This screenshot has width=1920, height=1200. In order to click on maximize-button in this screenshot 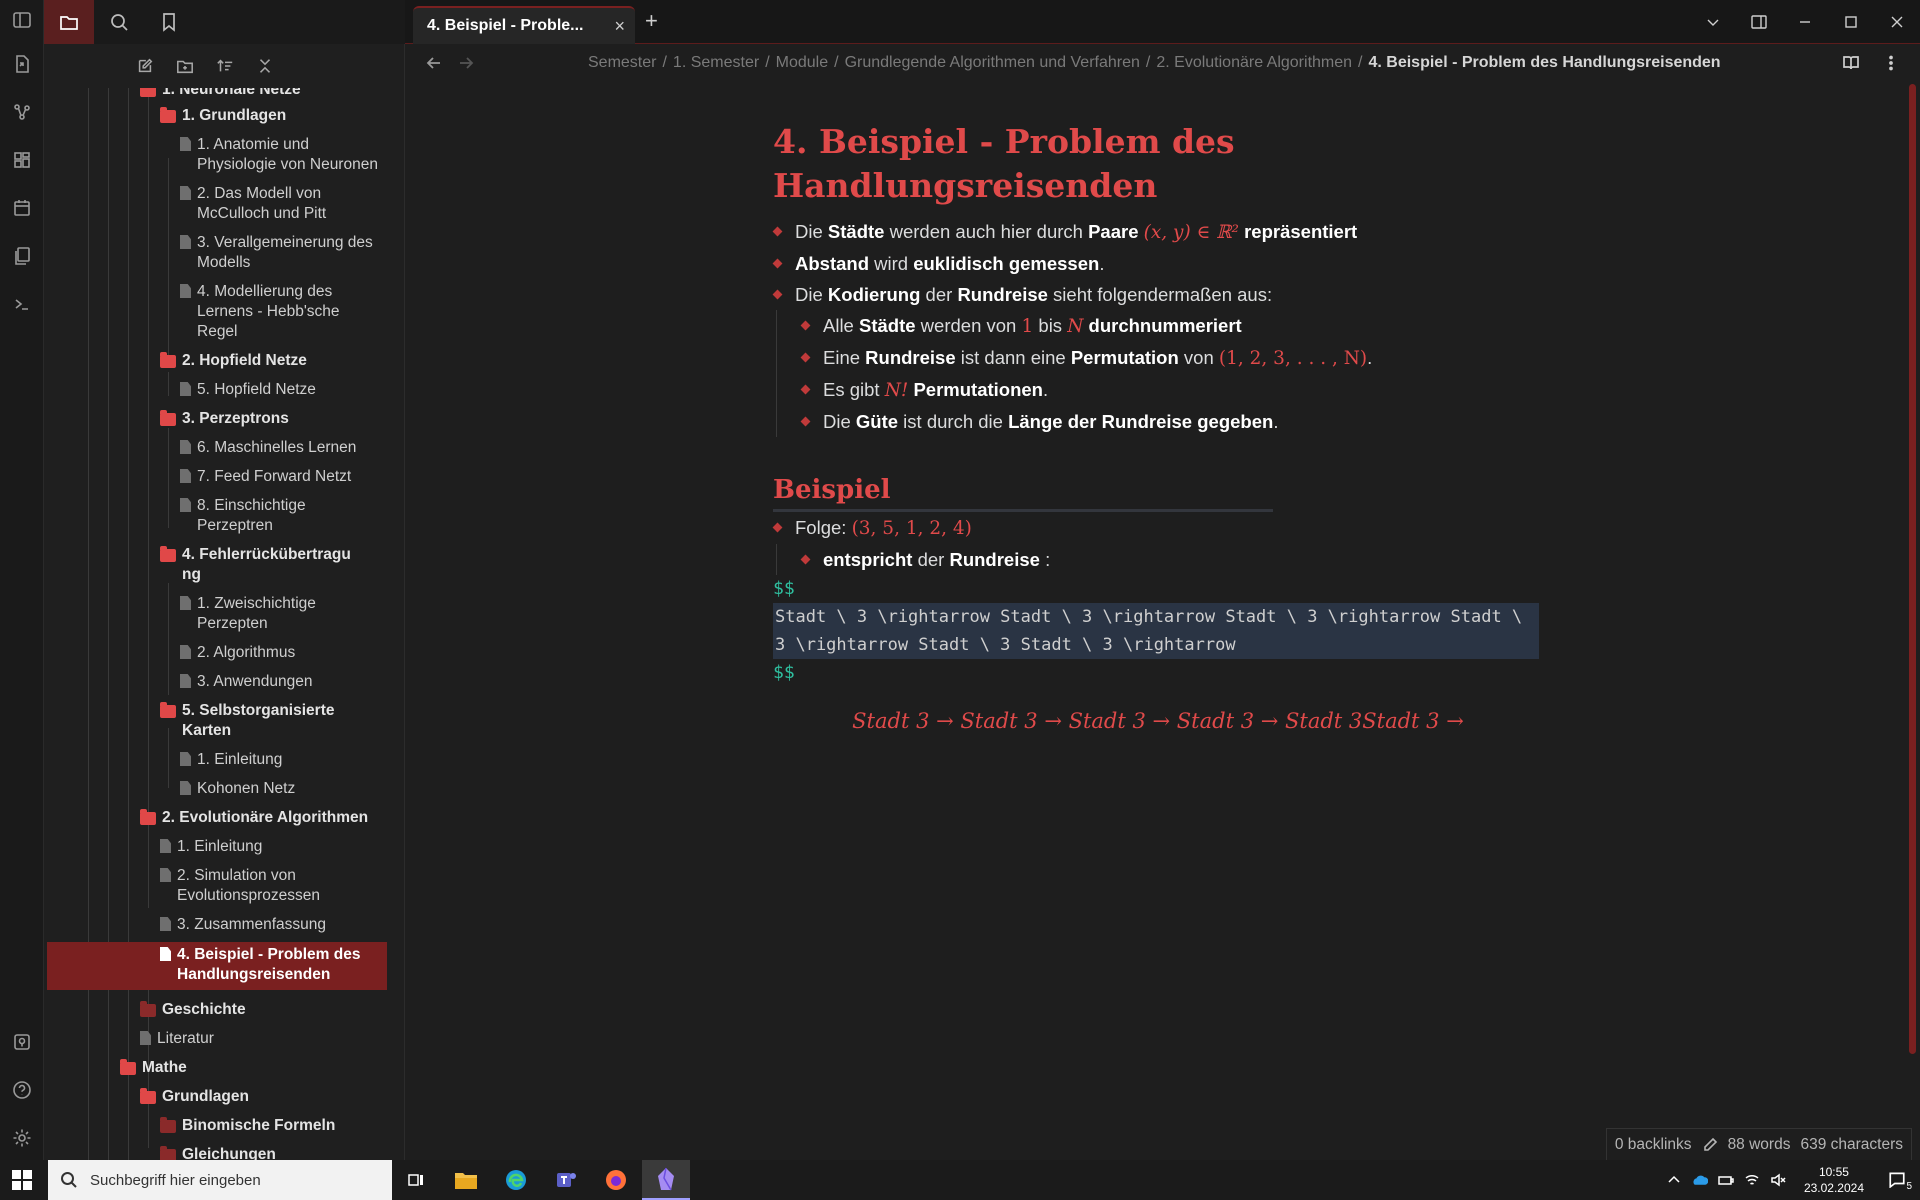, I will do `click(1851, 22)`.